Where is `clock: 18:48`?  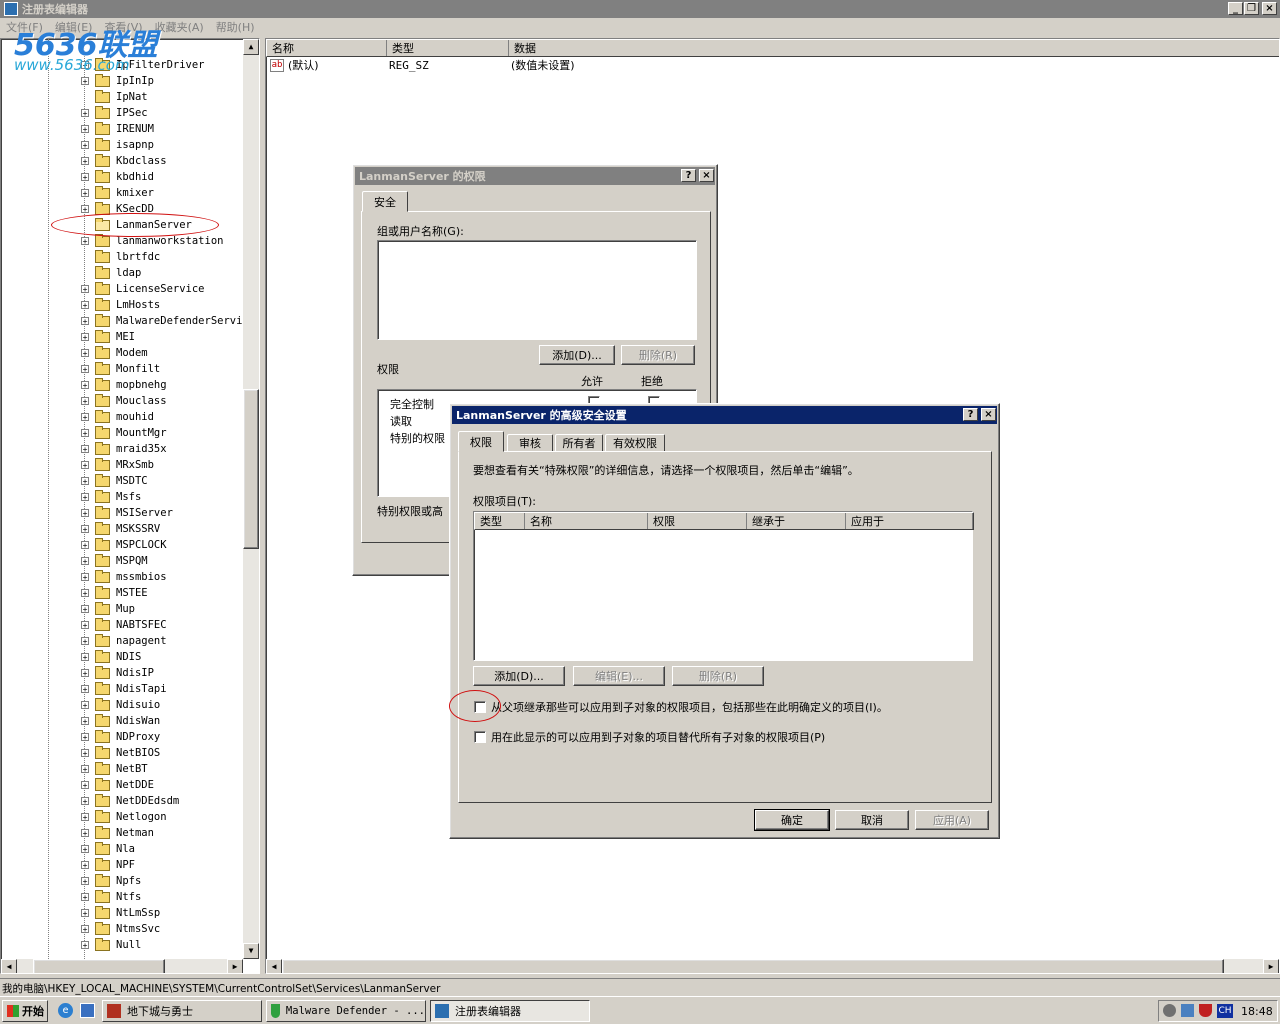
clock: 18:48 is located at coordinates (1257, 1011).